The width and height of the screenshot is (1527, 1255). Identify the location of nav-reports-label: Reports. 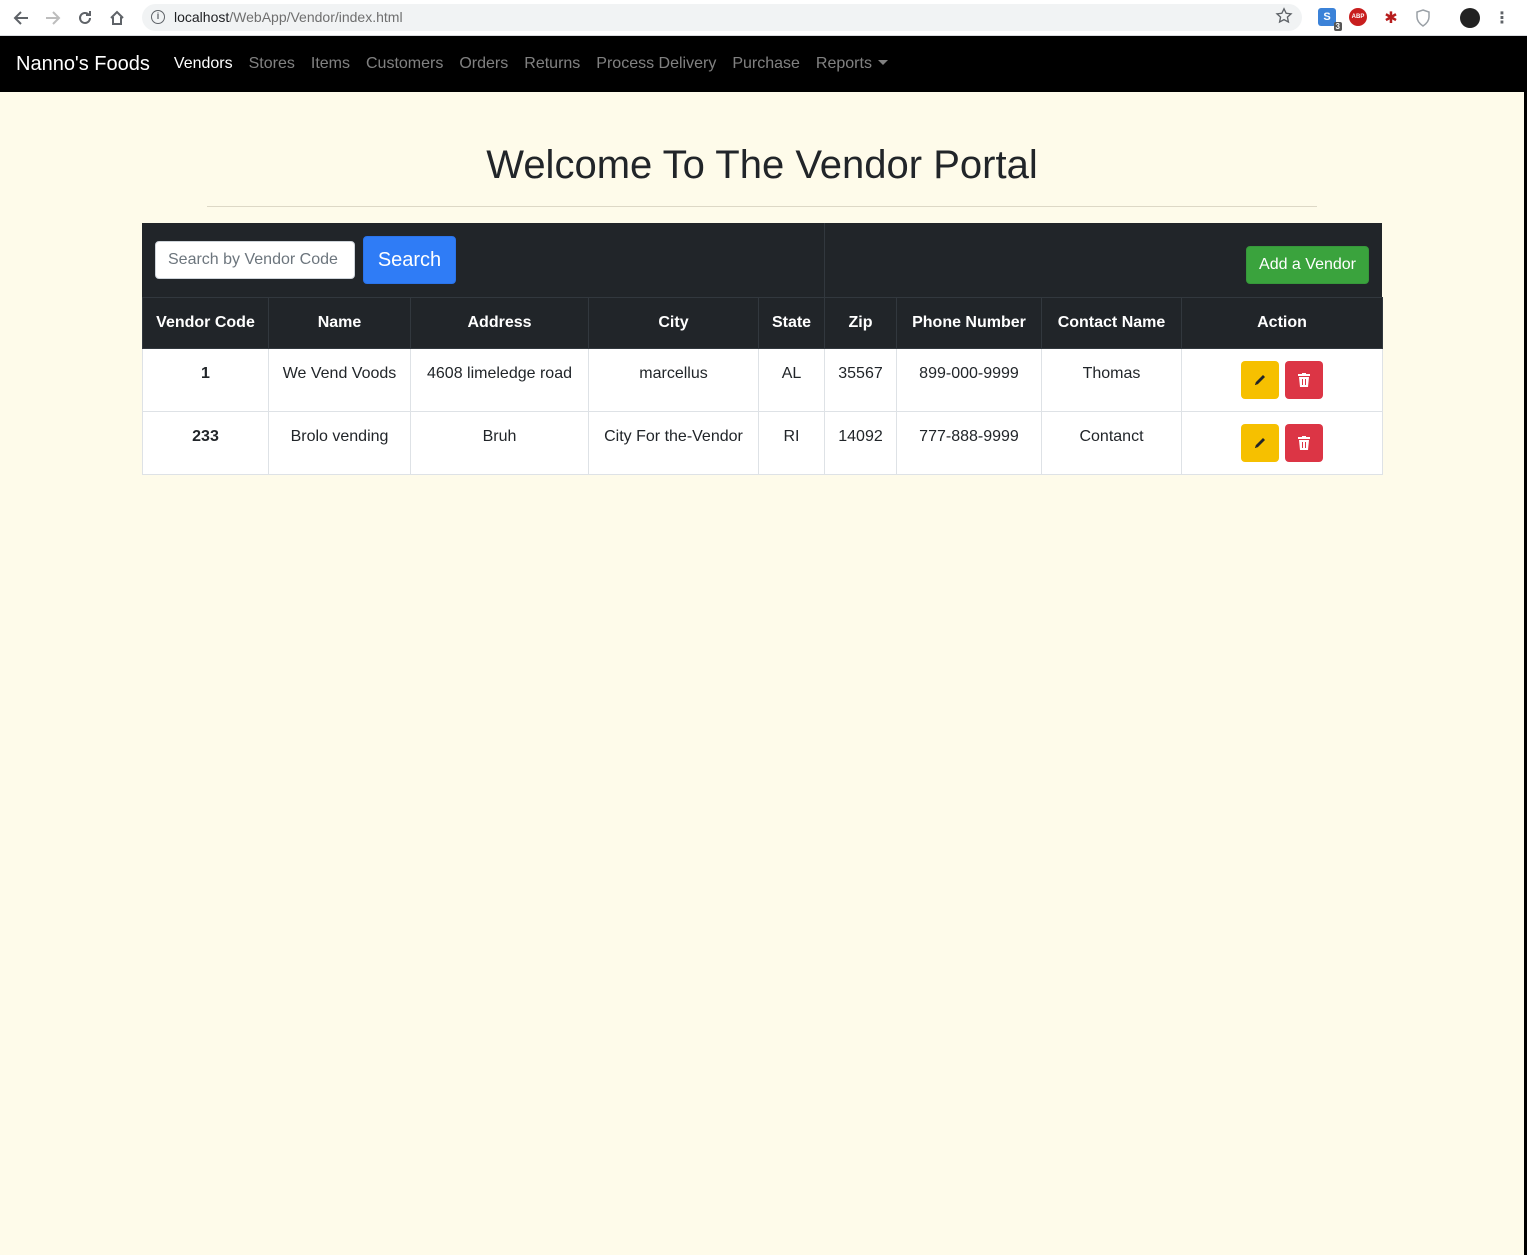
(843, 63).